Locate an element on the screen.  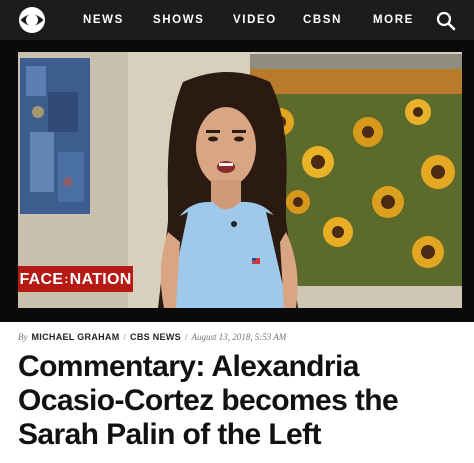
watermark-word-nation: NATION is located at coordinates (100, 279).